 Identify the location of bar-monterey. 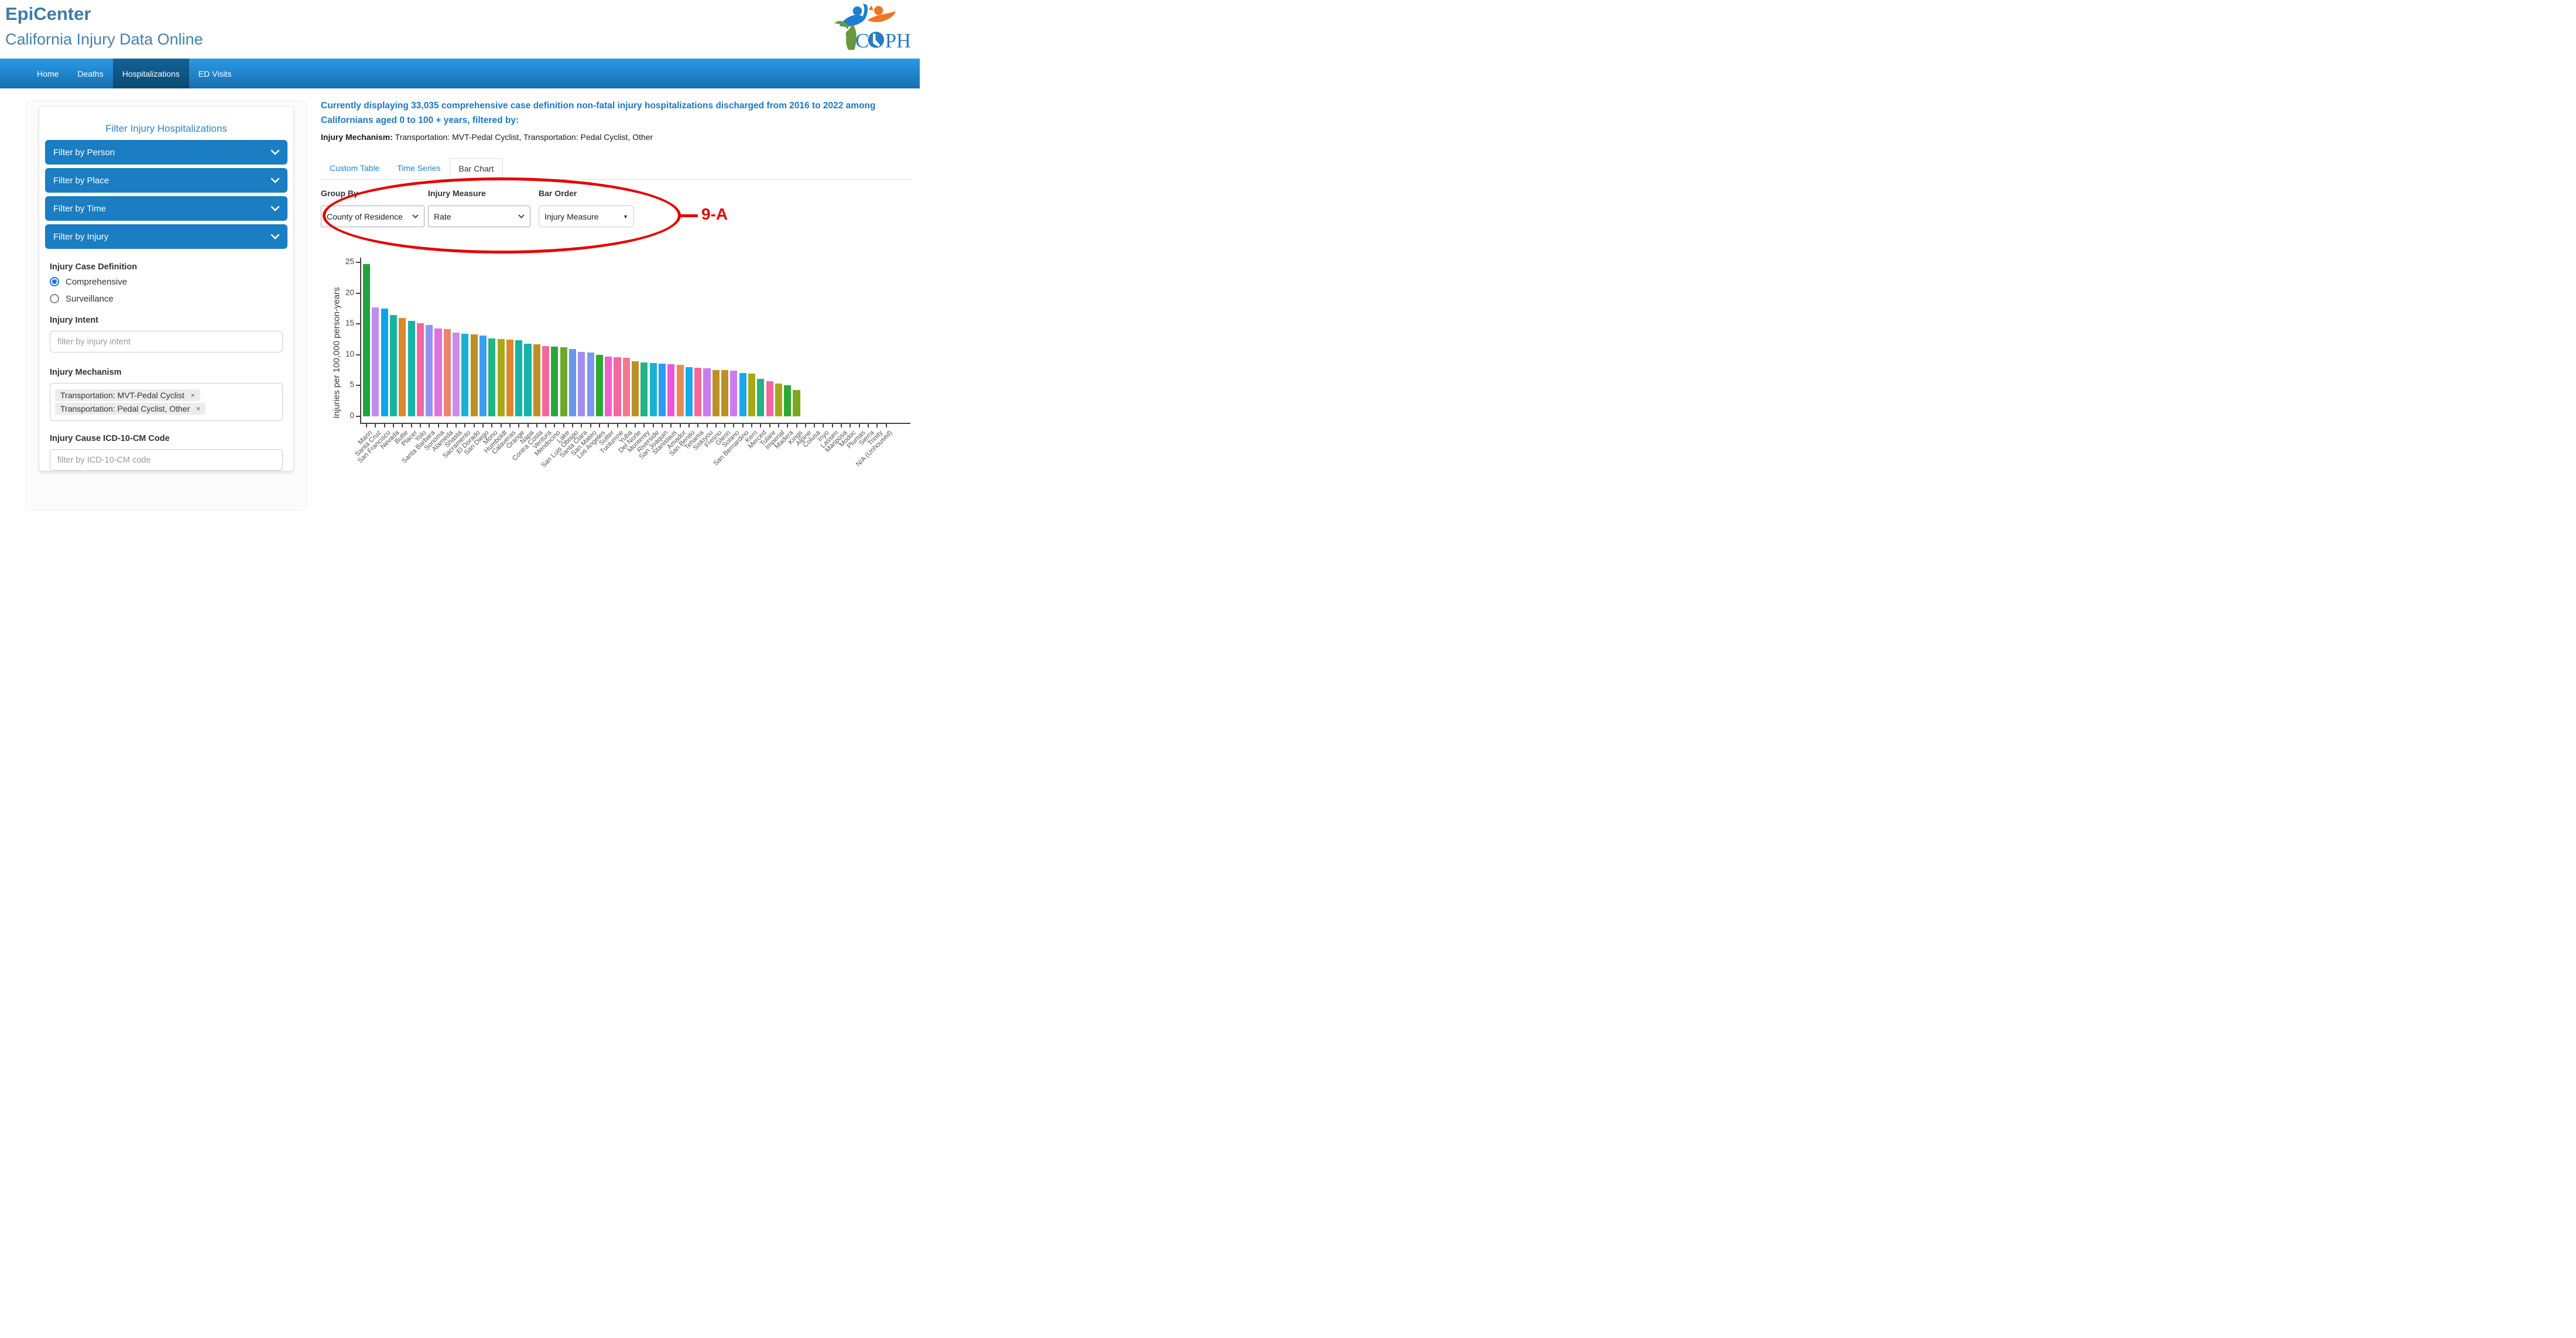
(644, 389).